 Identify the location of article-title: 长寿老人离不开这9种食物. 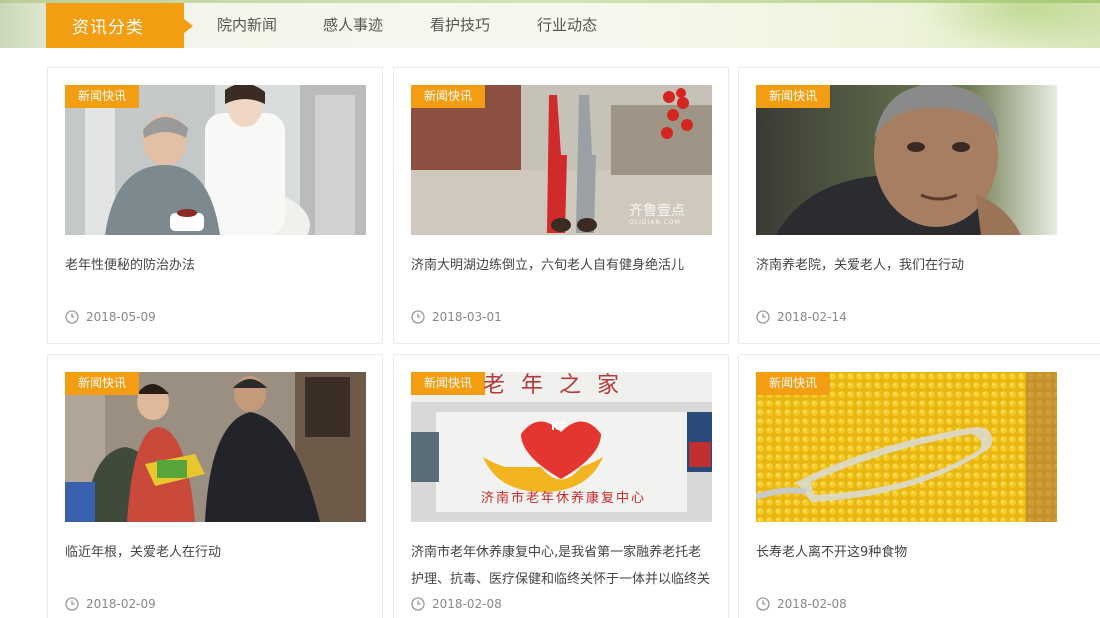
(907, 552).